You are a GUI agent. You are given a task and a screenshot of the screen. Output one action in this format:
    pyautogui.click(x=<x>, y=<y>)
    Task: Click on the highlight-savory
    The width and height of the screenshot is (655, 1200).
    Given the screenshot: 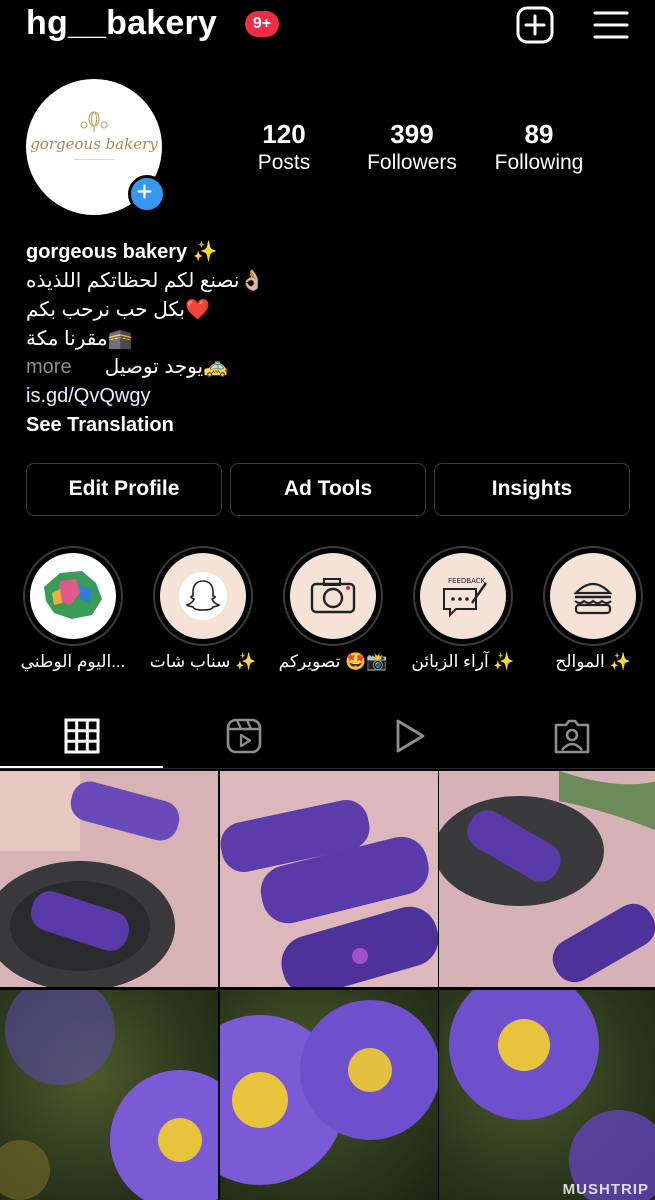 What is the action you would take?
    pyautogui.click(x=593, y=596)
    